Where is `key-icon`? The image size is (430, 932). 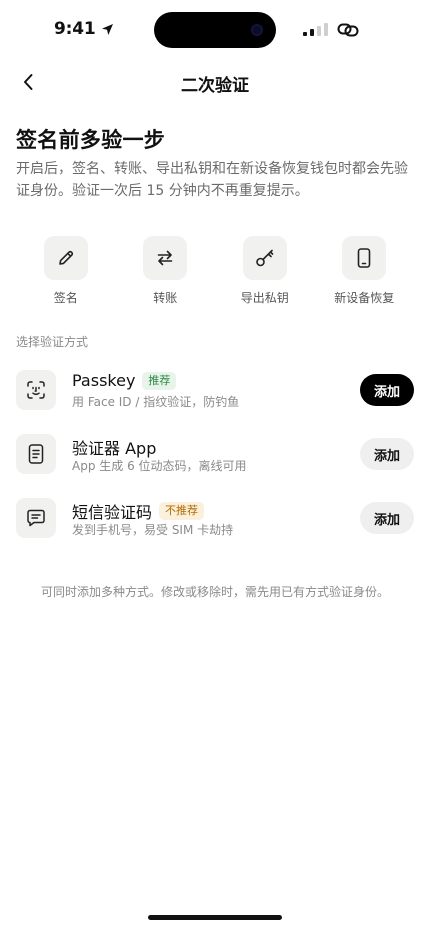
key-icon is located at coordinates (264, 258).